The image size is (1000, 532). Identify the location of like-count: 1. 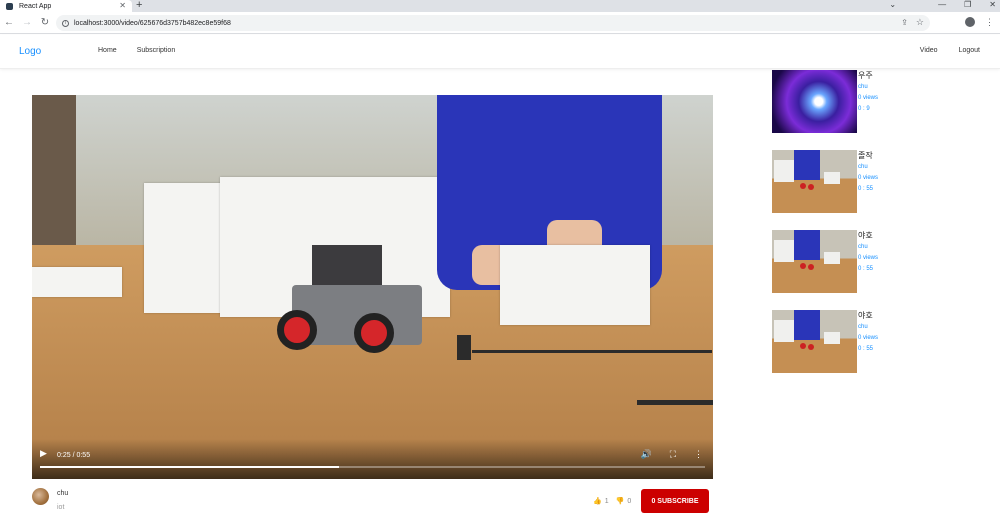
(606, 501).